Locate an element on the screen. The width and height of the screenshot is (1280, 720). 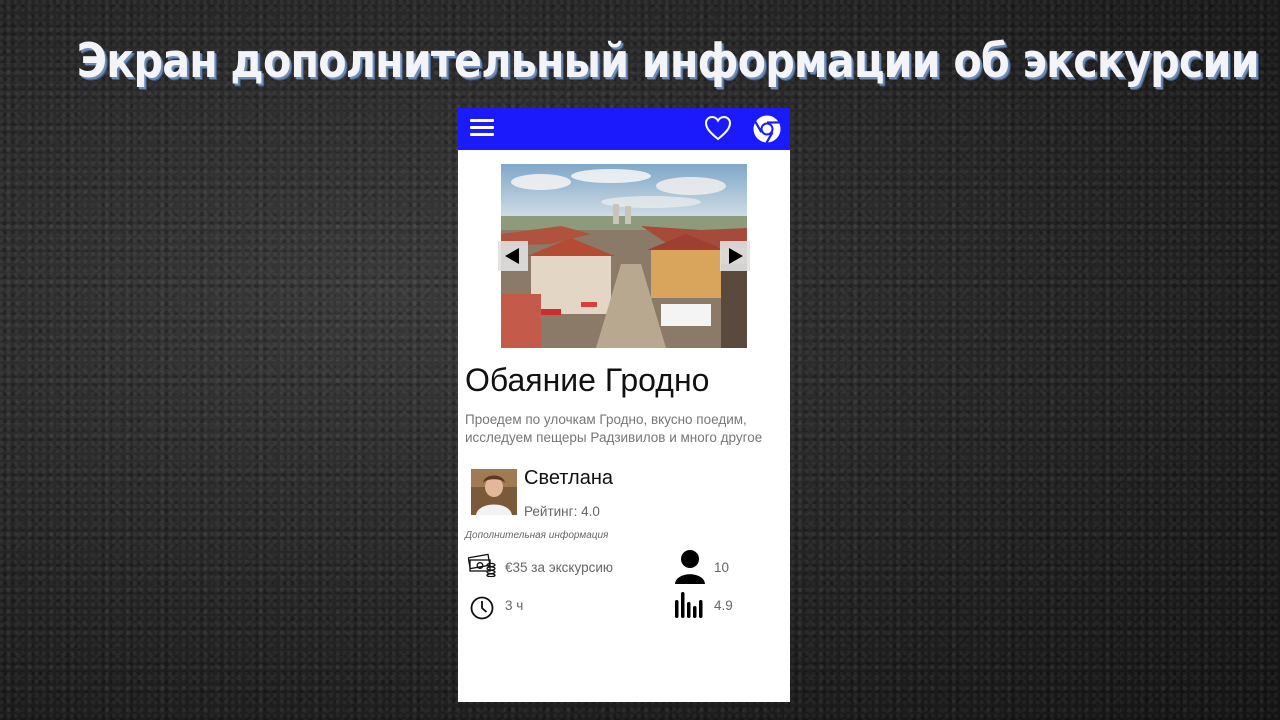
tour-photo is located at coordinates (624, 256).